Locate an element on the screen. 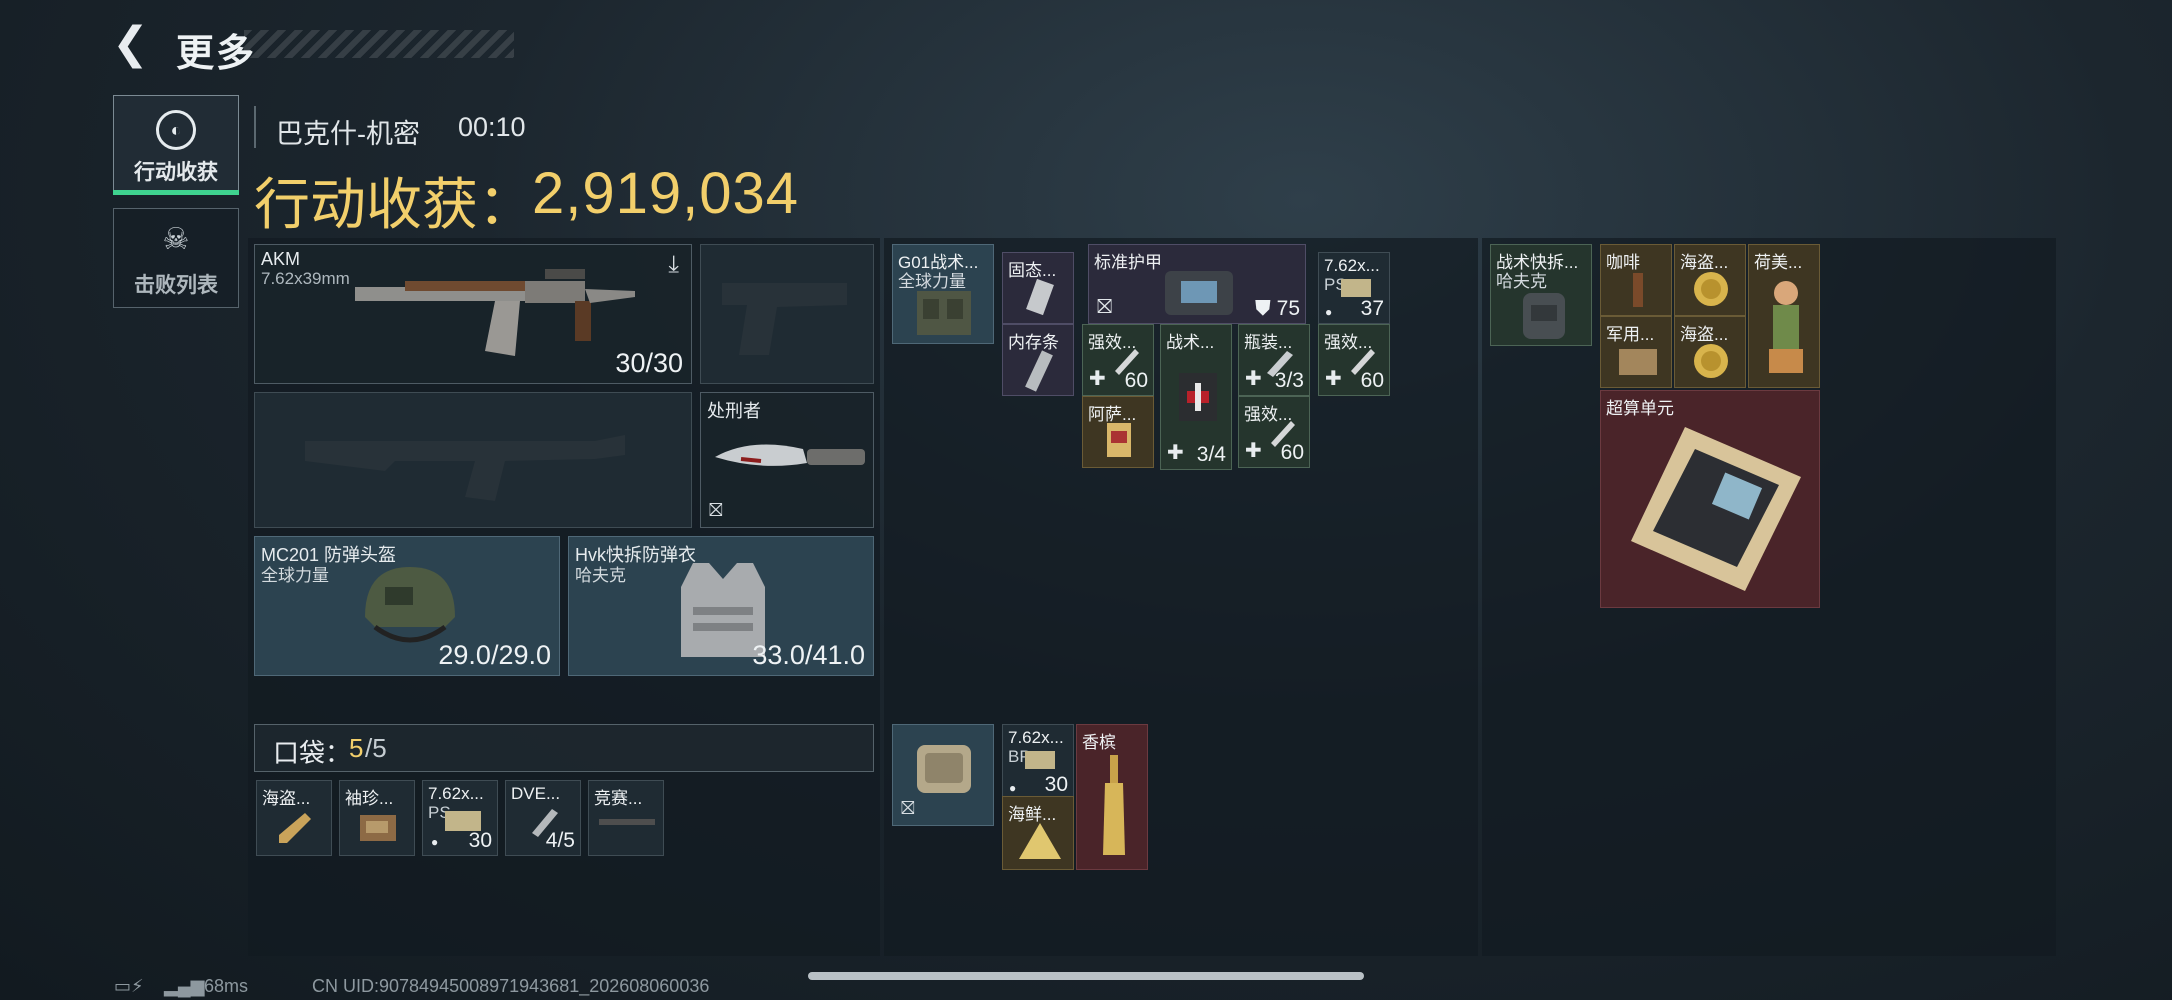  rig-item: 7.62x... PS ● 37 is located at coordinates (1354, 288).